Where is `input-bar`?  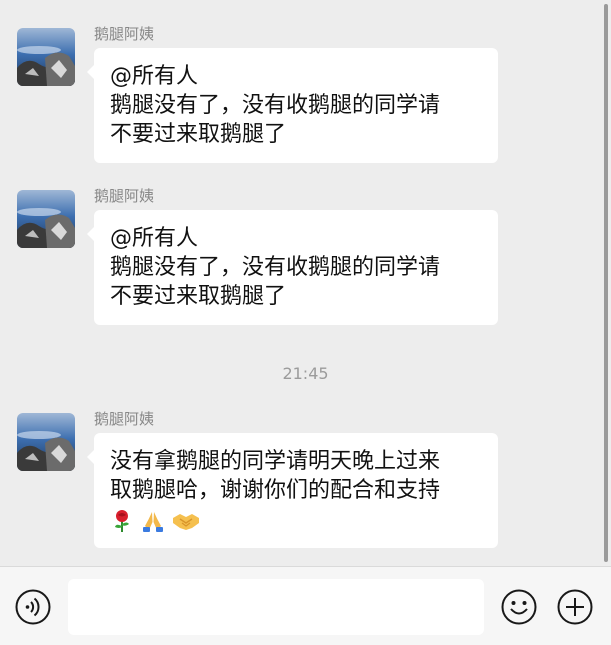 input-bar is located at coordinates (305, 605).